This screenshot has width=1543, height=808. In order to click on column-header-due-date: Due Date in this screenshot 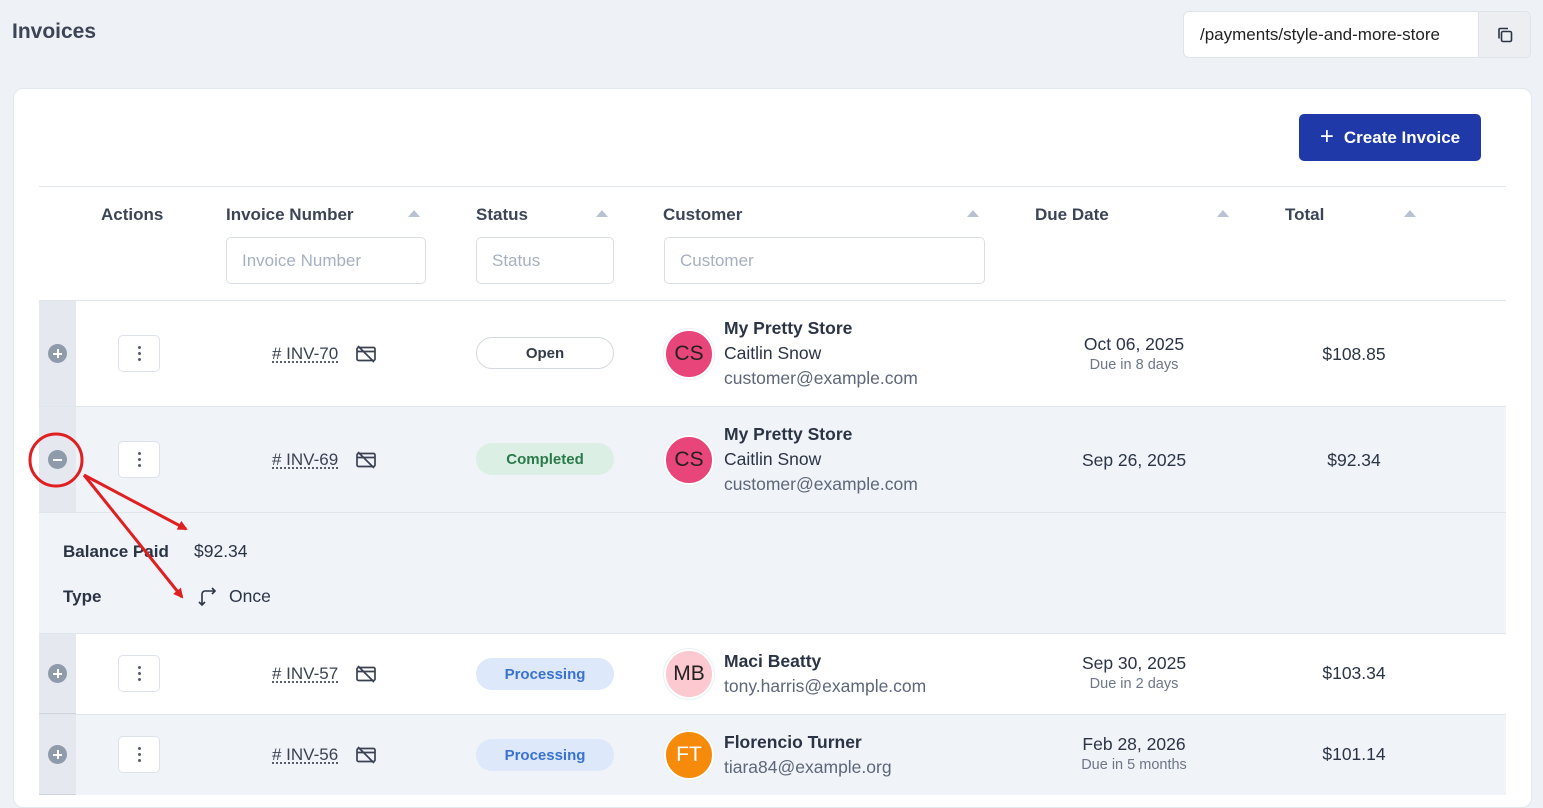, I will do `click(1072, 215)`.